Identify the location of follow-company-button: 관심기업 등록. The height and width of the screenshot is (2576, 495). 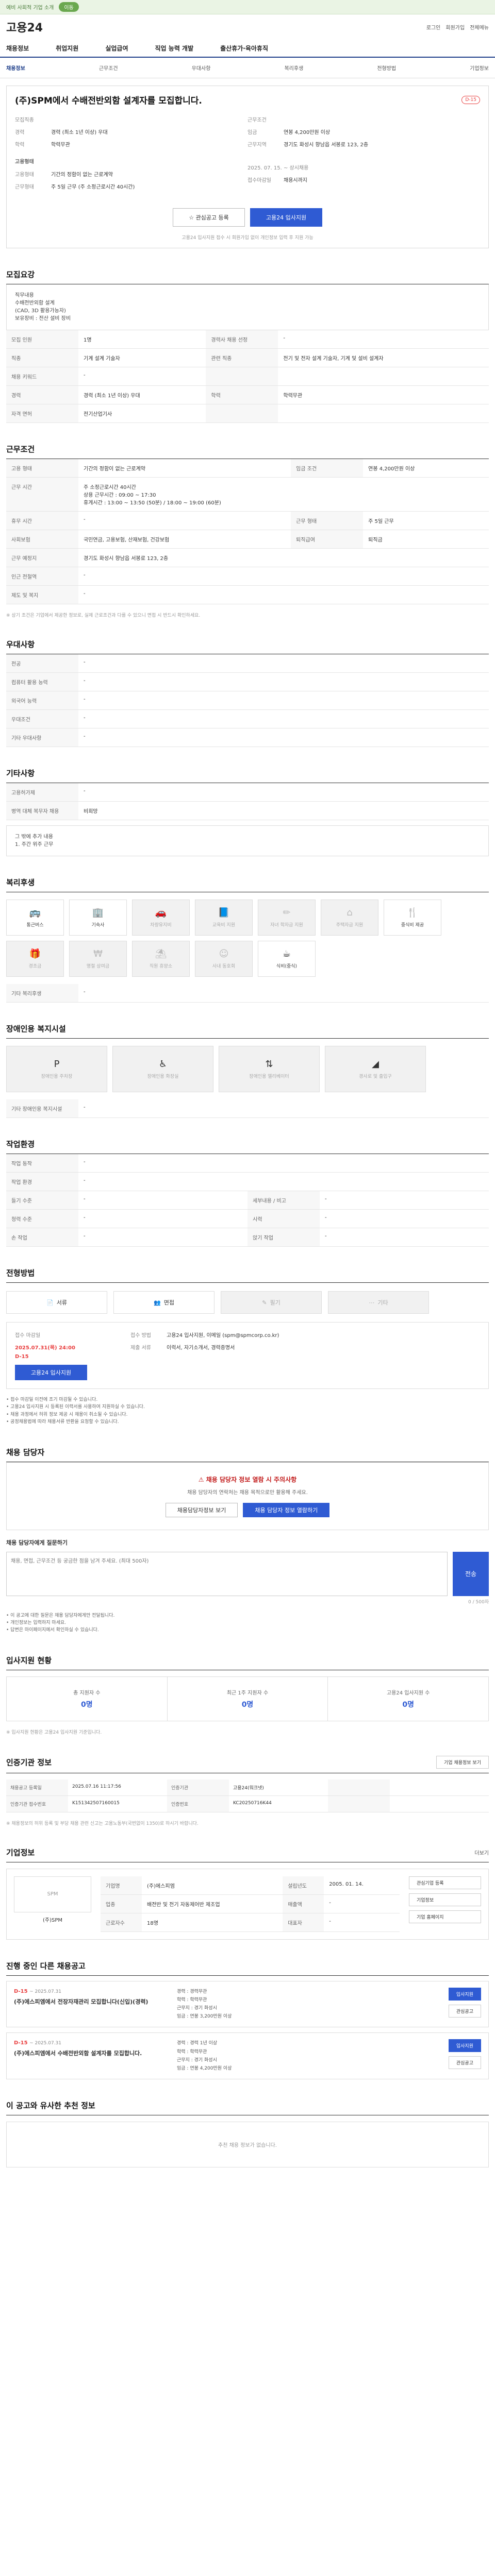
(445, 1882).